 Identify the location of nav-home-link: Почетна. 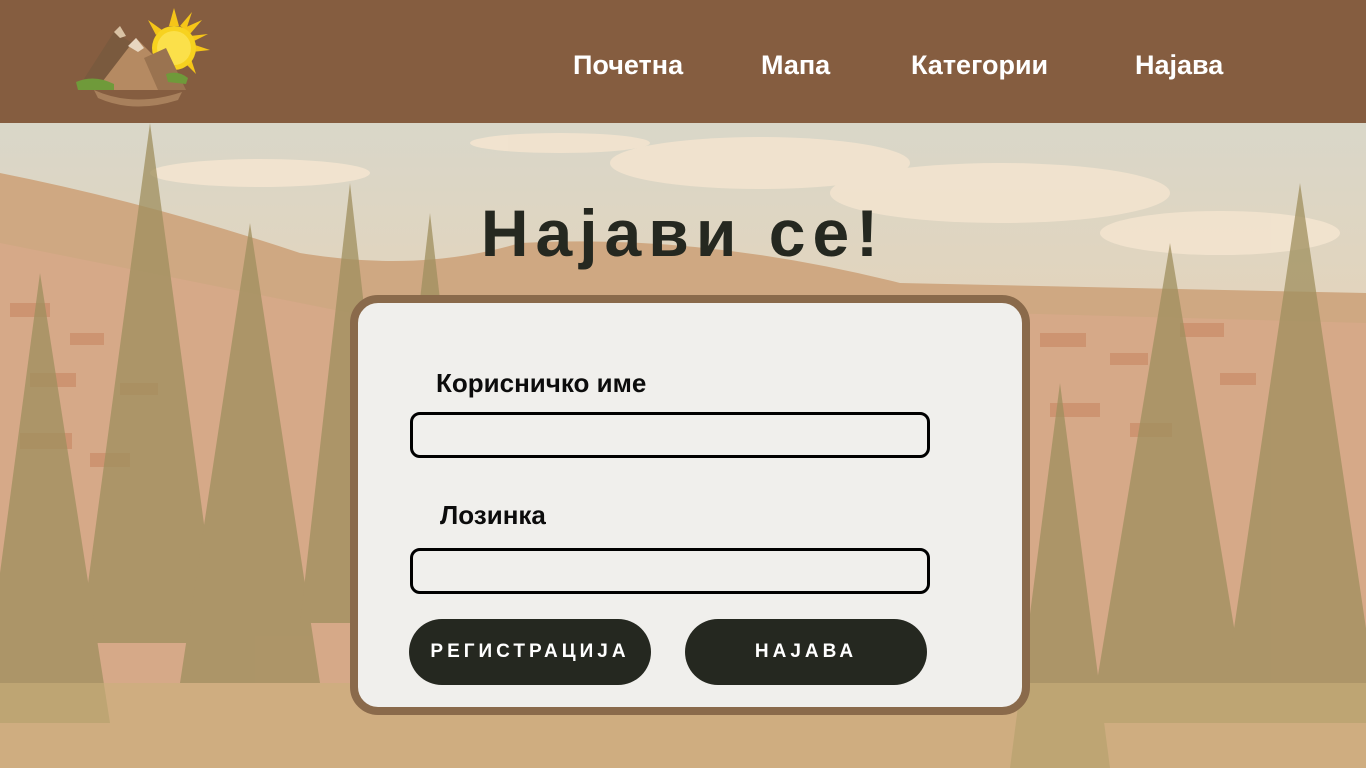
(628, 65).